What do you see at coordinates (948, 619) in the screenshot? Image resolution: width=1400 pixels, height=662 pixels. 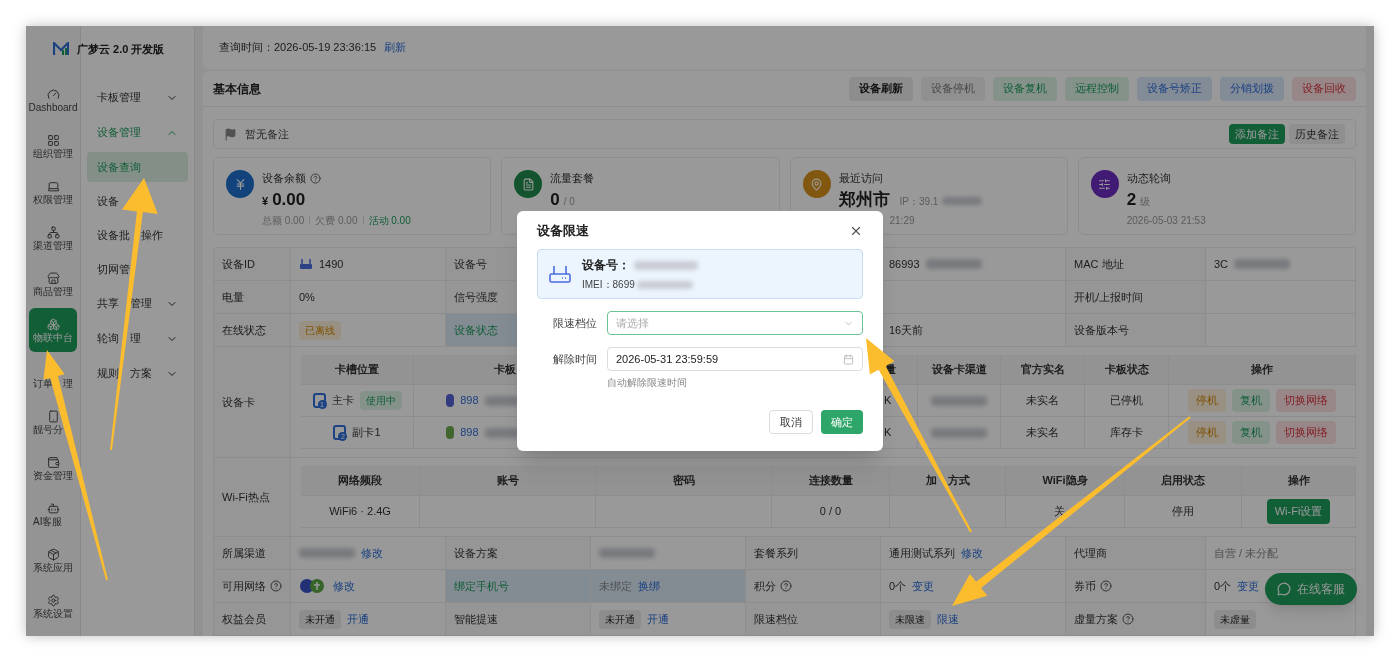 I see `link: 限速` at bounding box center [948, 619].